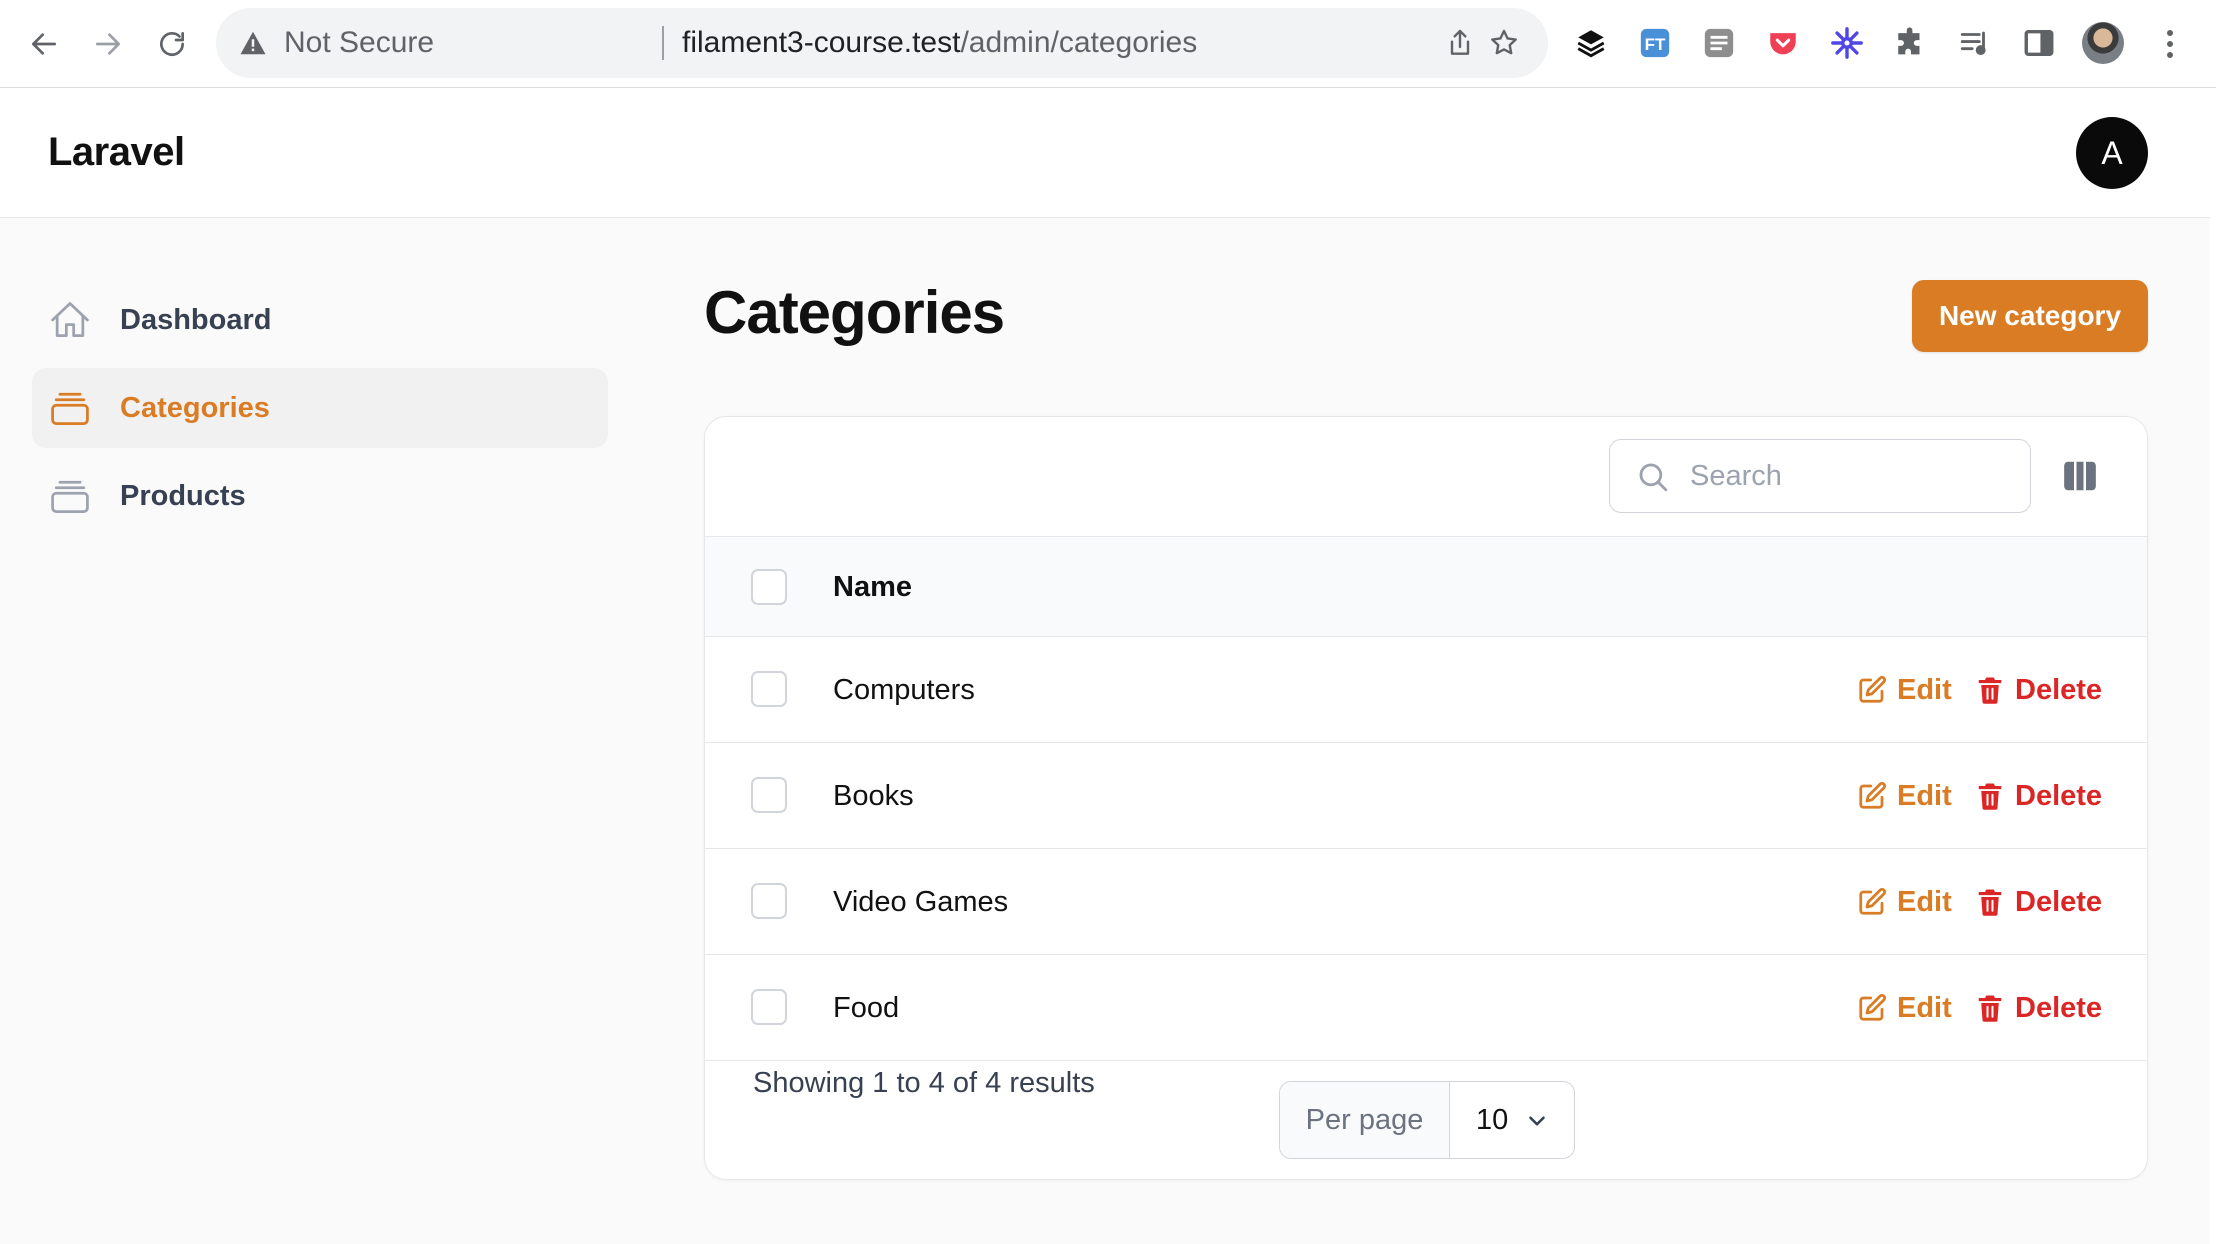 This screenshot has height=1244, width=2216. I want to click on browser-profile-avatar, so click(2103, 43).